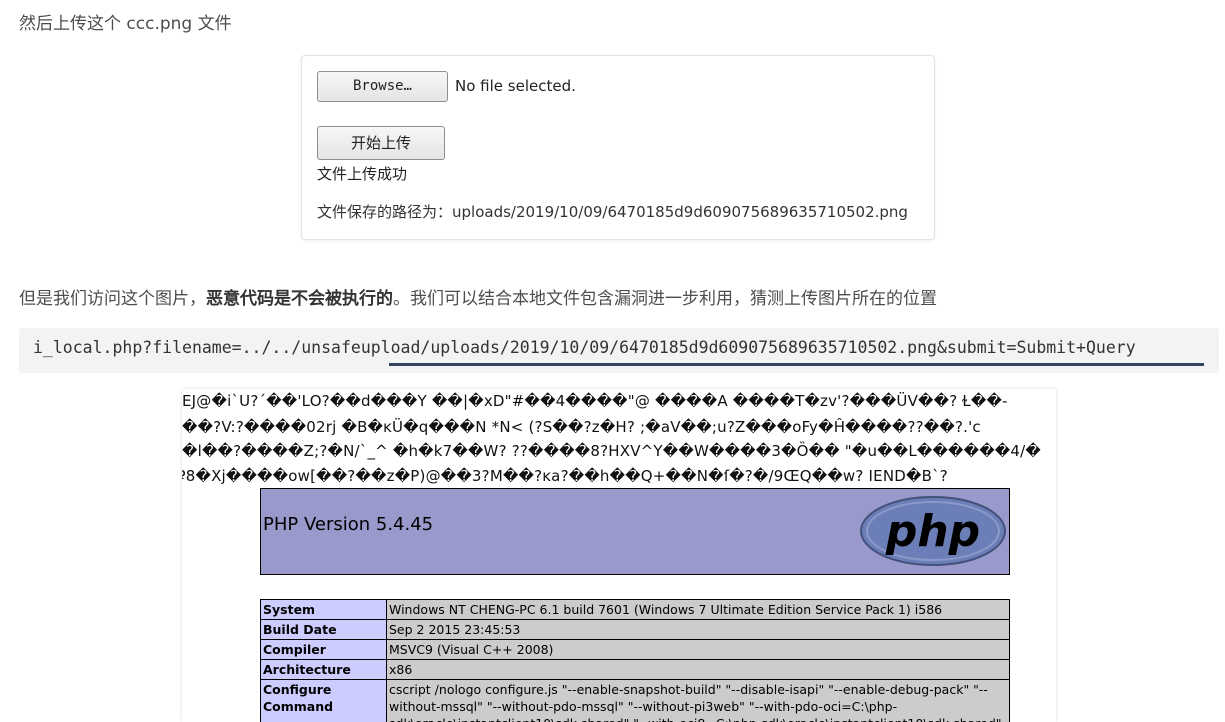  I want to click on para2-before: 但是我们访问这个图片，, so click(112, 299).